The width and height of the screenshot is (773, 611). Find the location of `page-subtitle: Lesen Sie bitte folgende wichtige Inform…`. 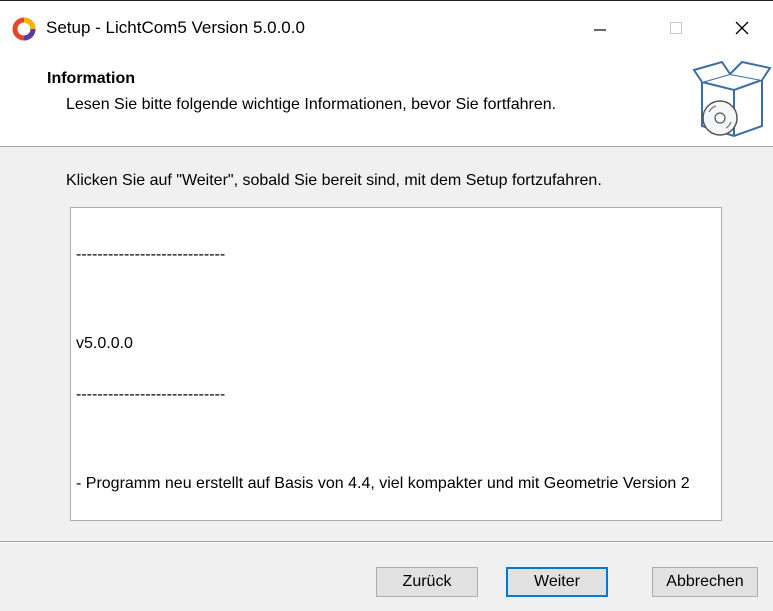

page-subtitle: Lesen Sie bitte folgende wichtige Inform… is located at coordinates (311, 104).